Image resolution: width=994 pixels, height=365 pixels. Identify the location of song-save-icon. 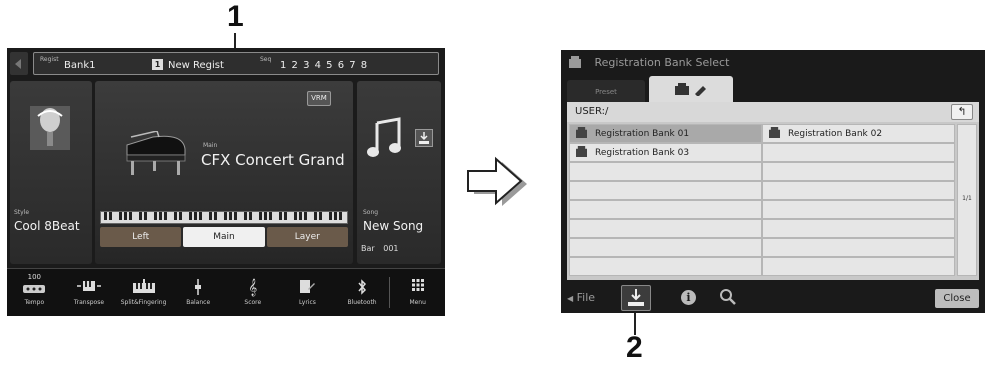
(424, 138).